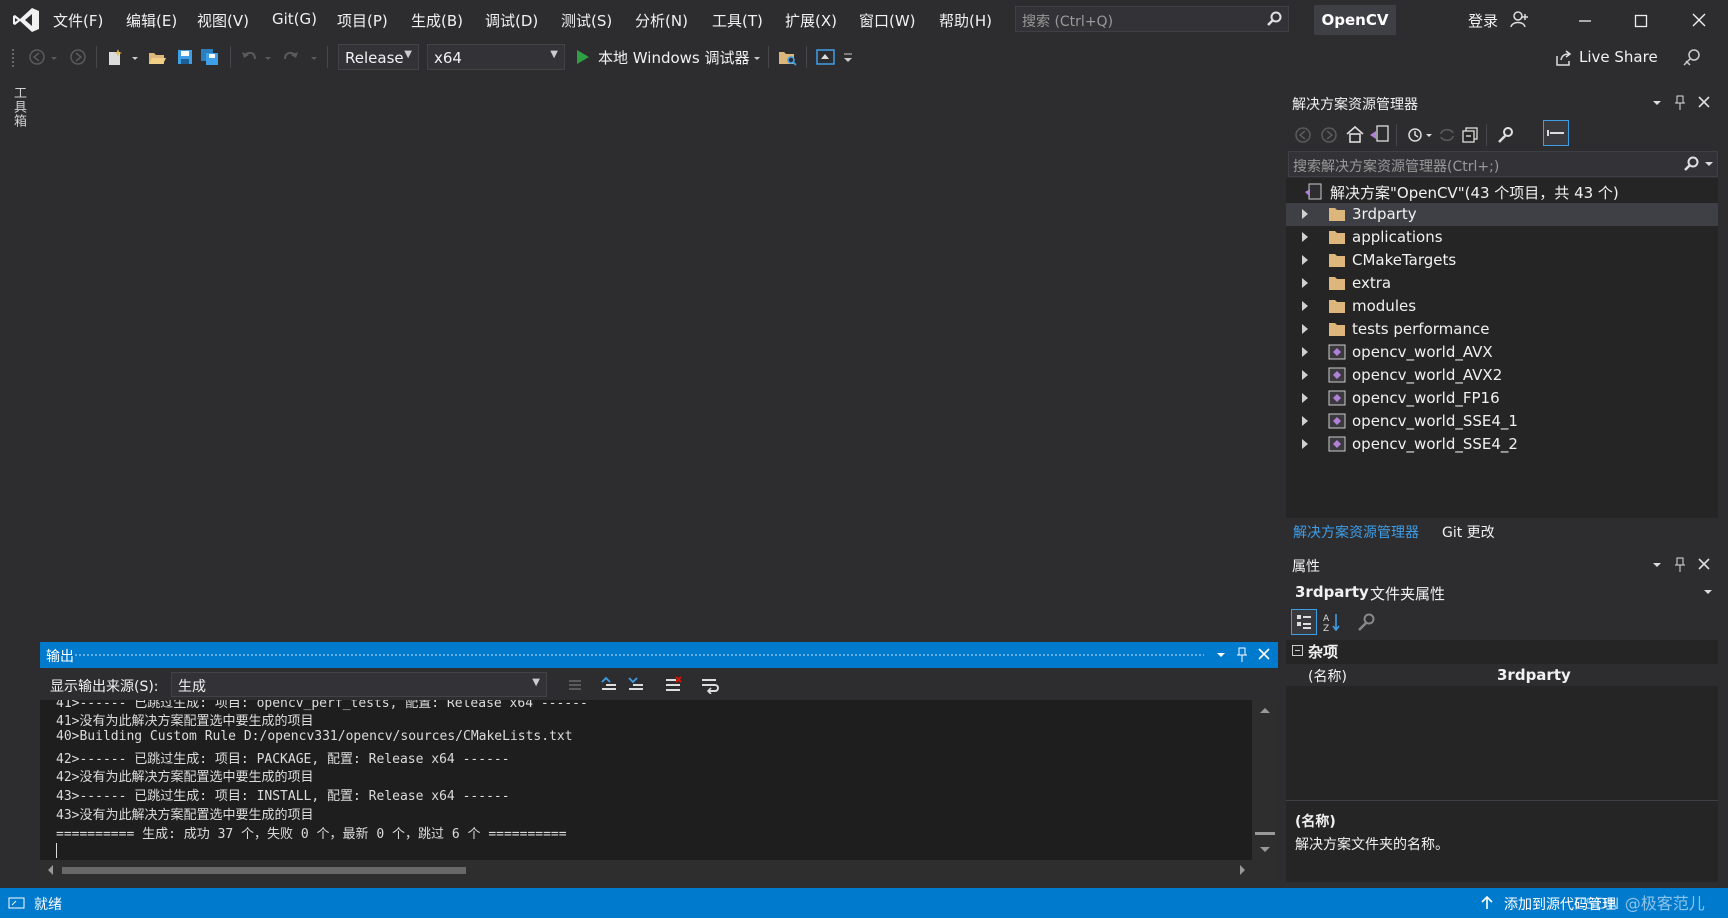  What do you see at coordinates (54, 57) in the screenshot?
I see `back-dropdown-icon` at bounding box center [54, 57].